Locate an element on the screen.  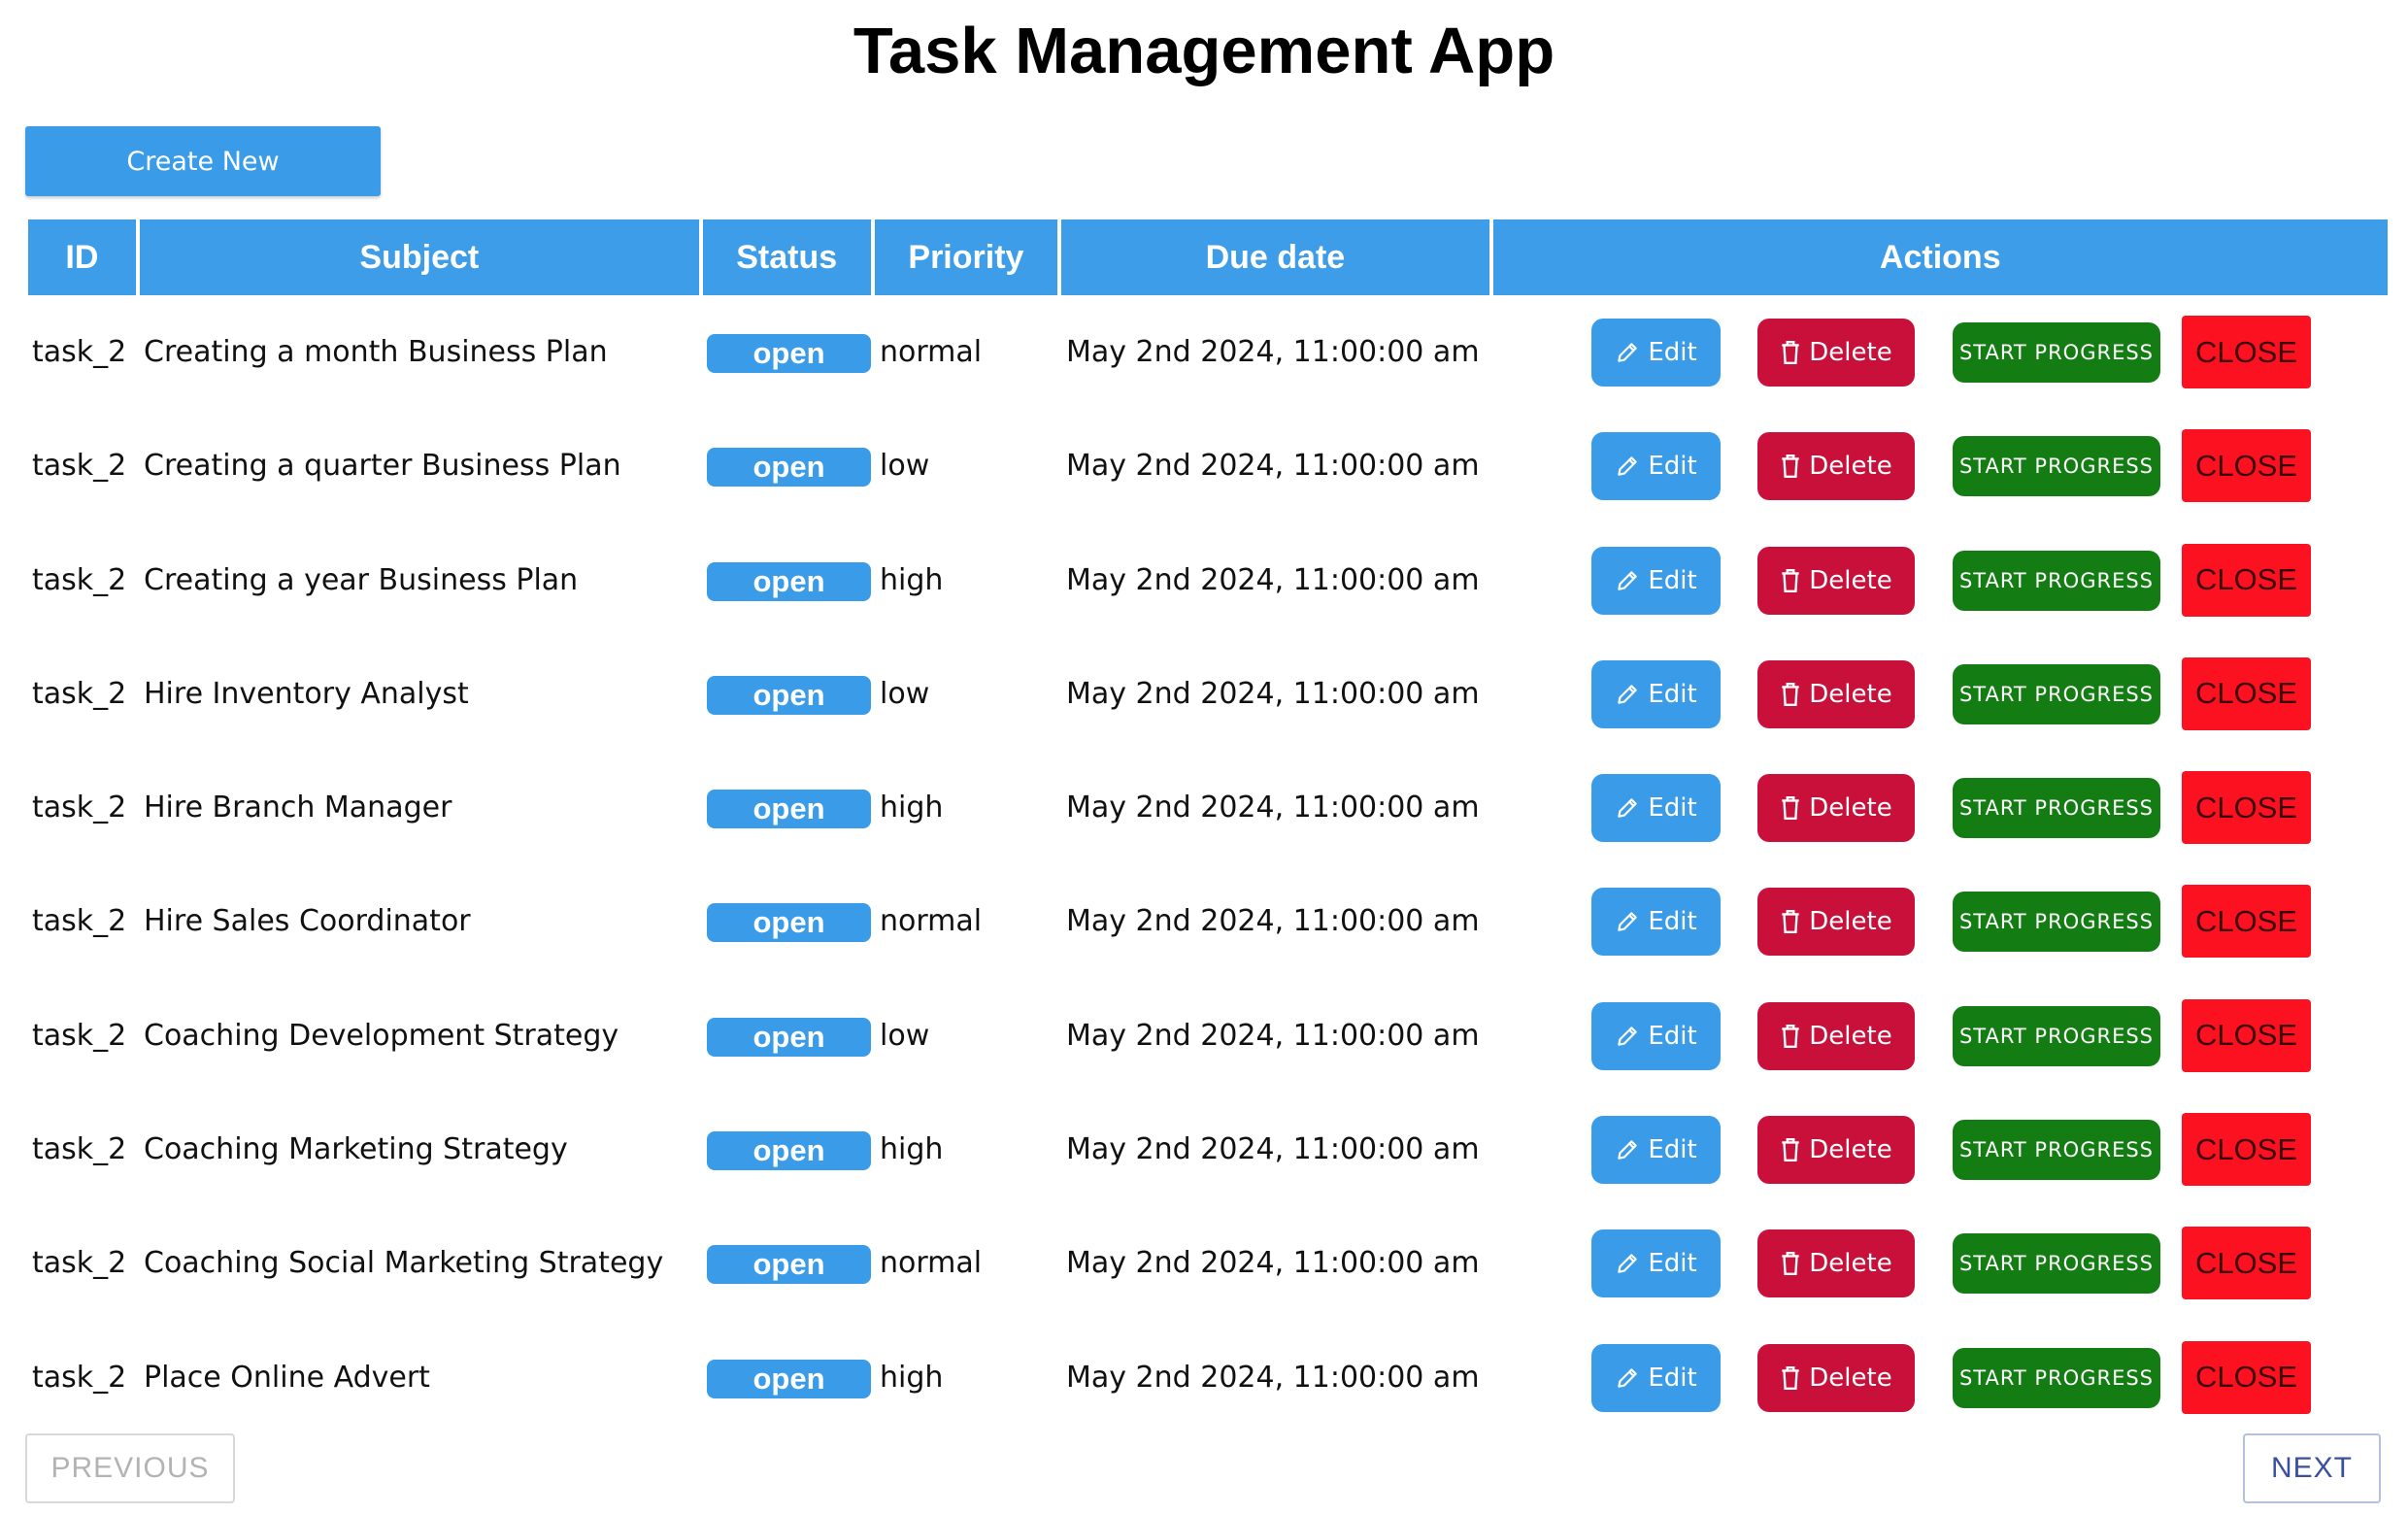
column-header-status: Status is located at coordinates (787, 257).